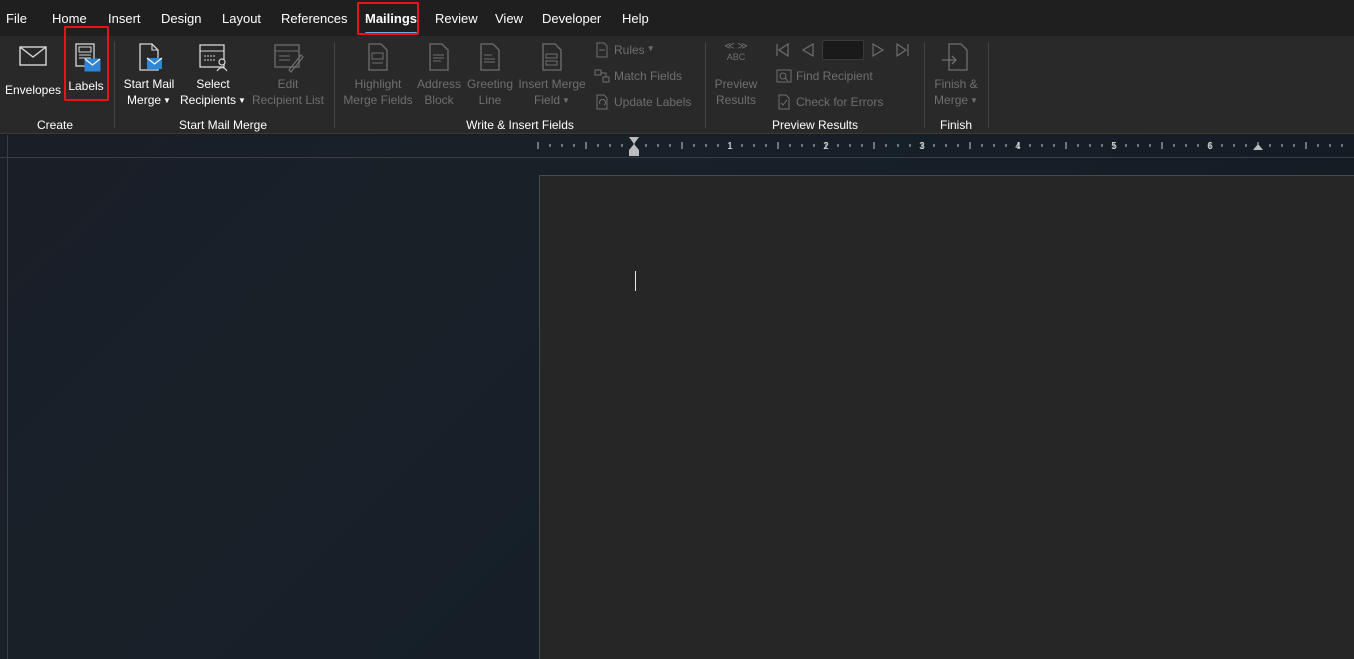 The height and width of the screenshot is (659, 1354). Describe the element at coordinates (730, 146) in the screenshot. I see `ruler-number: 1` at that location.